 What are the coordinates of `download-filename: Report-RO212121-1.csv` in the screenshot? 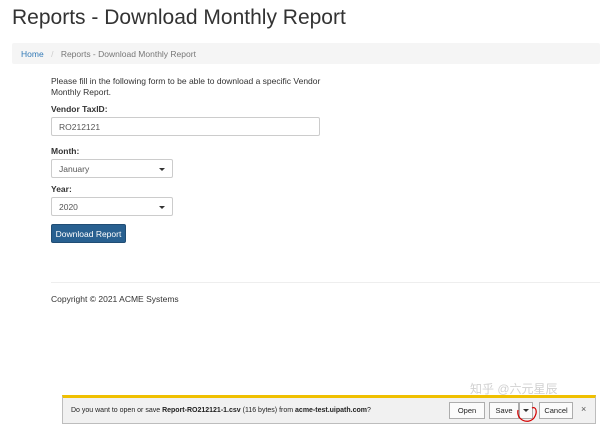 It's located at (201, 410).